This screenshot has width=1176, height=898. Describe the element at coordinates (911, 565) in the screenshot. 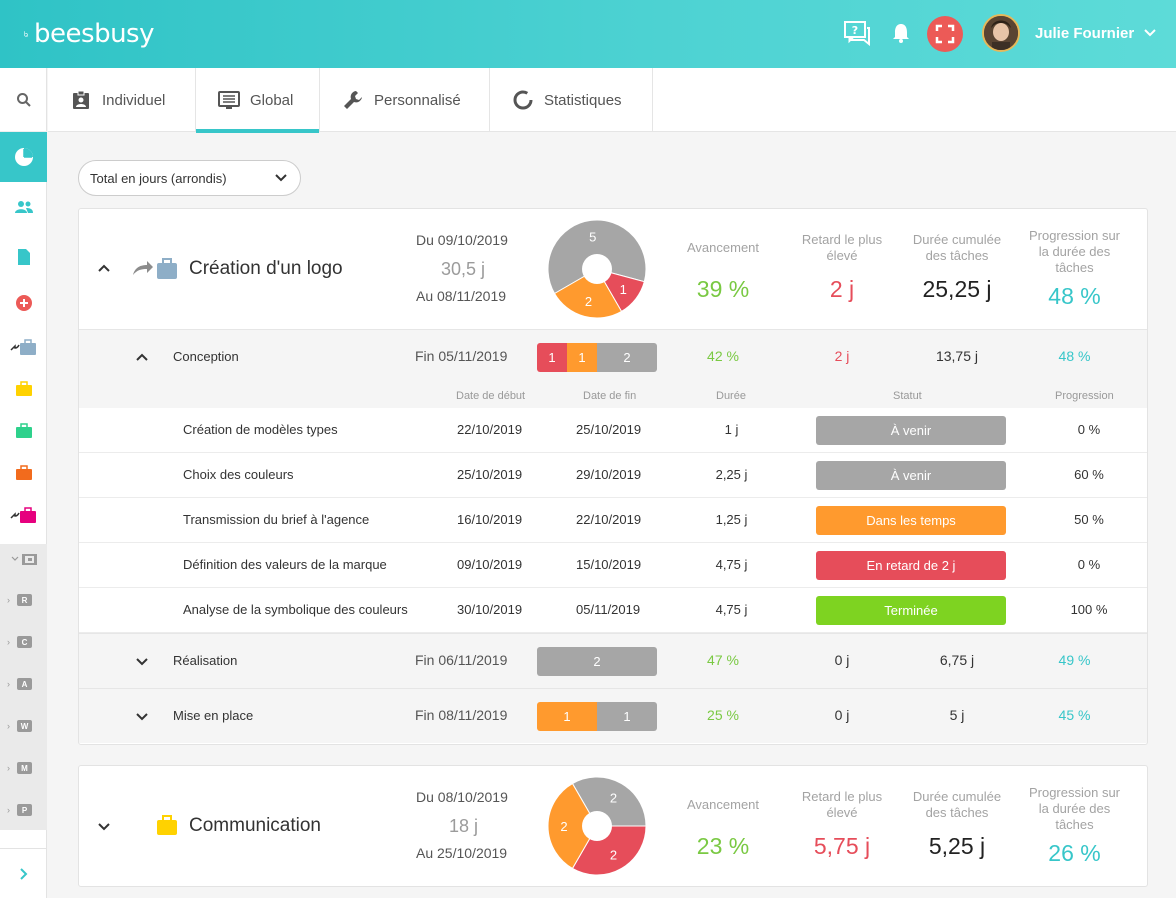

I see `task-status-badge: En retard de 2 j` at that location.